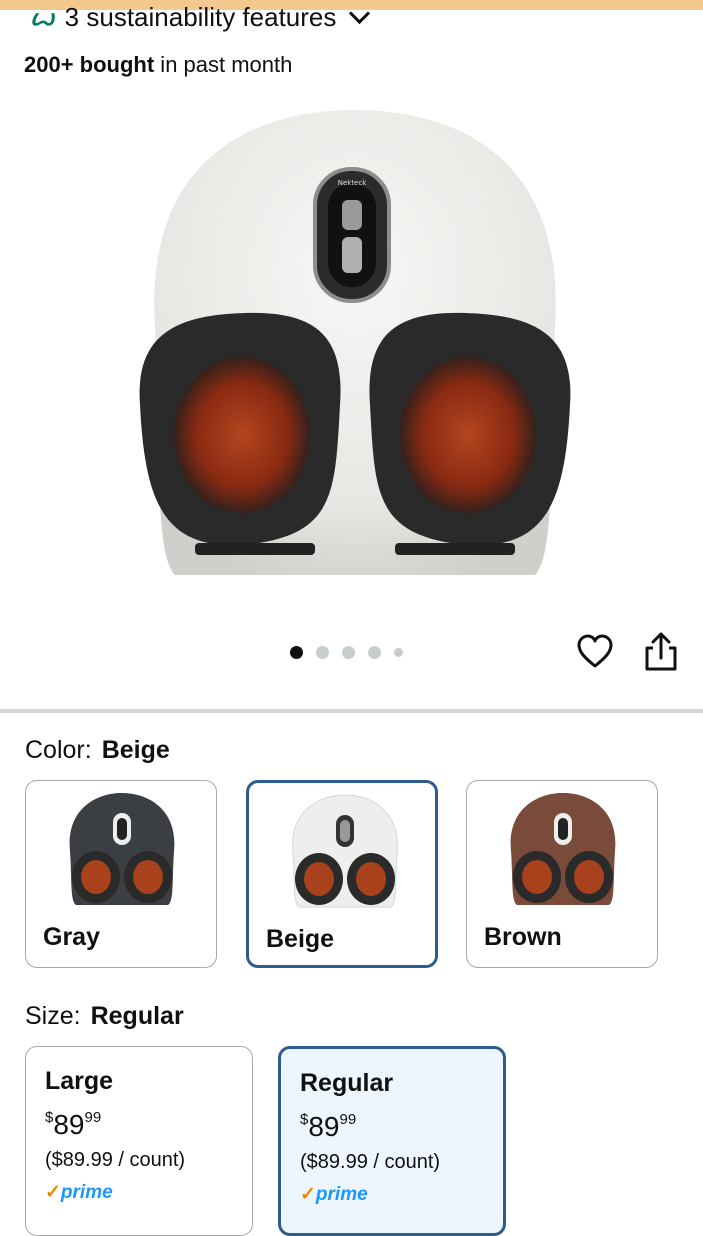  What do you see at coordinates (42, 17) in the screenshot?
I see `leaf-icon: ꙍ` at bounding box center [42, 17].